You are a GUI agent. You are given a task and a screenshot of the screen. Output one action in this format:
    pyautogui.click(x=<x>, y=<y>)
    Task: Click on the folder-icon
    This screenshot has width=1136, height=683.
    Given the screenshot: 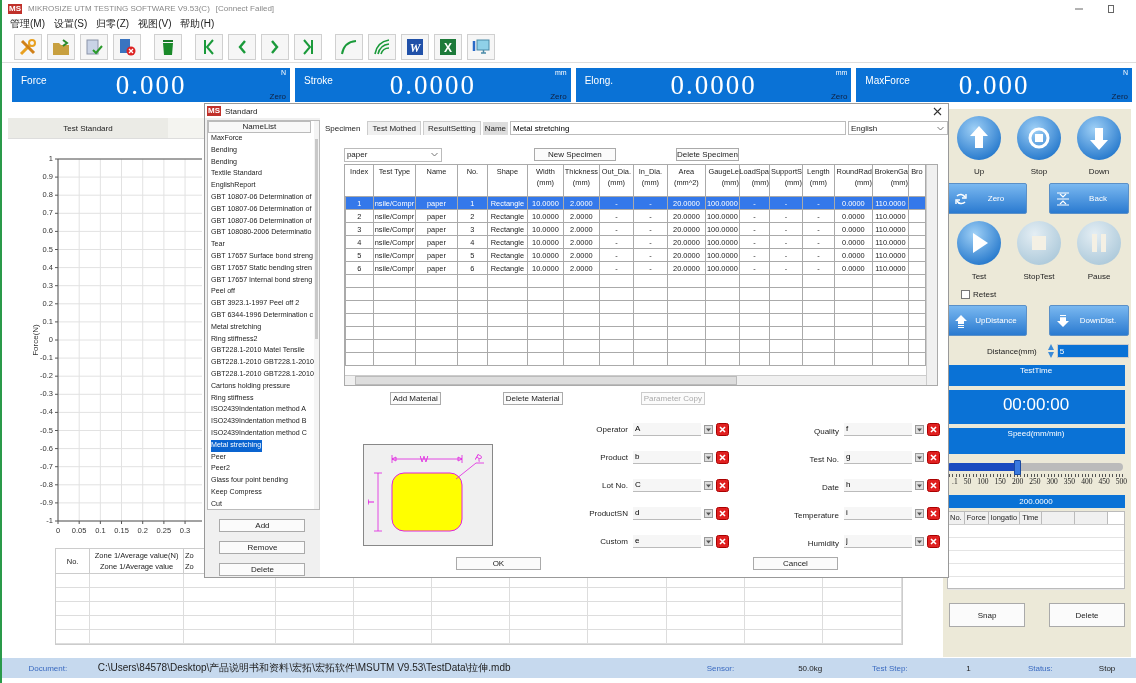 What is the action you would take?
    pyautogui.click(x=61, y=46)
    